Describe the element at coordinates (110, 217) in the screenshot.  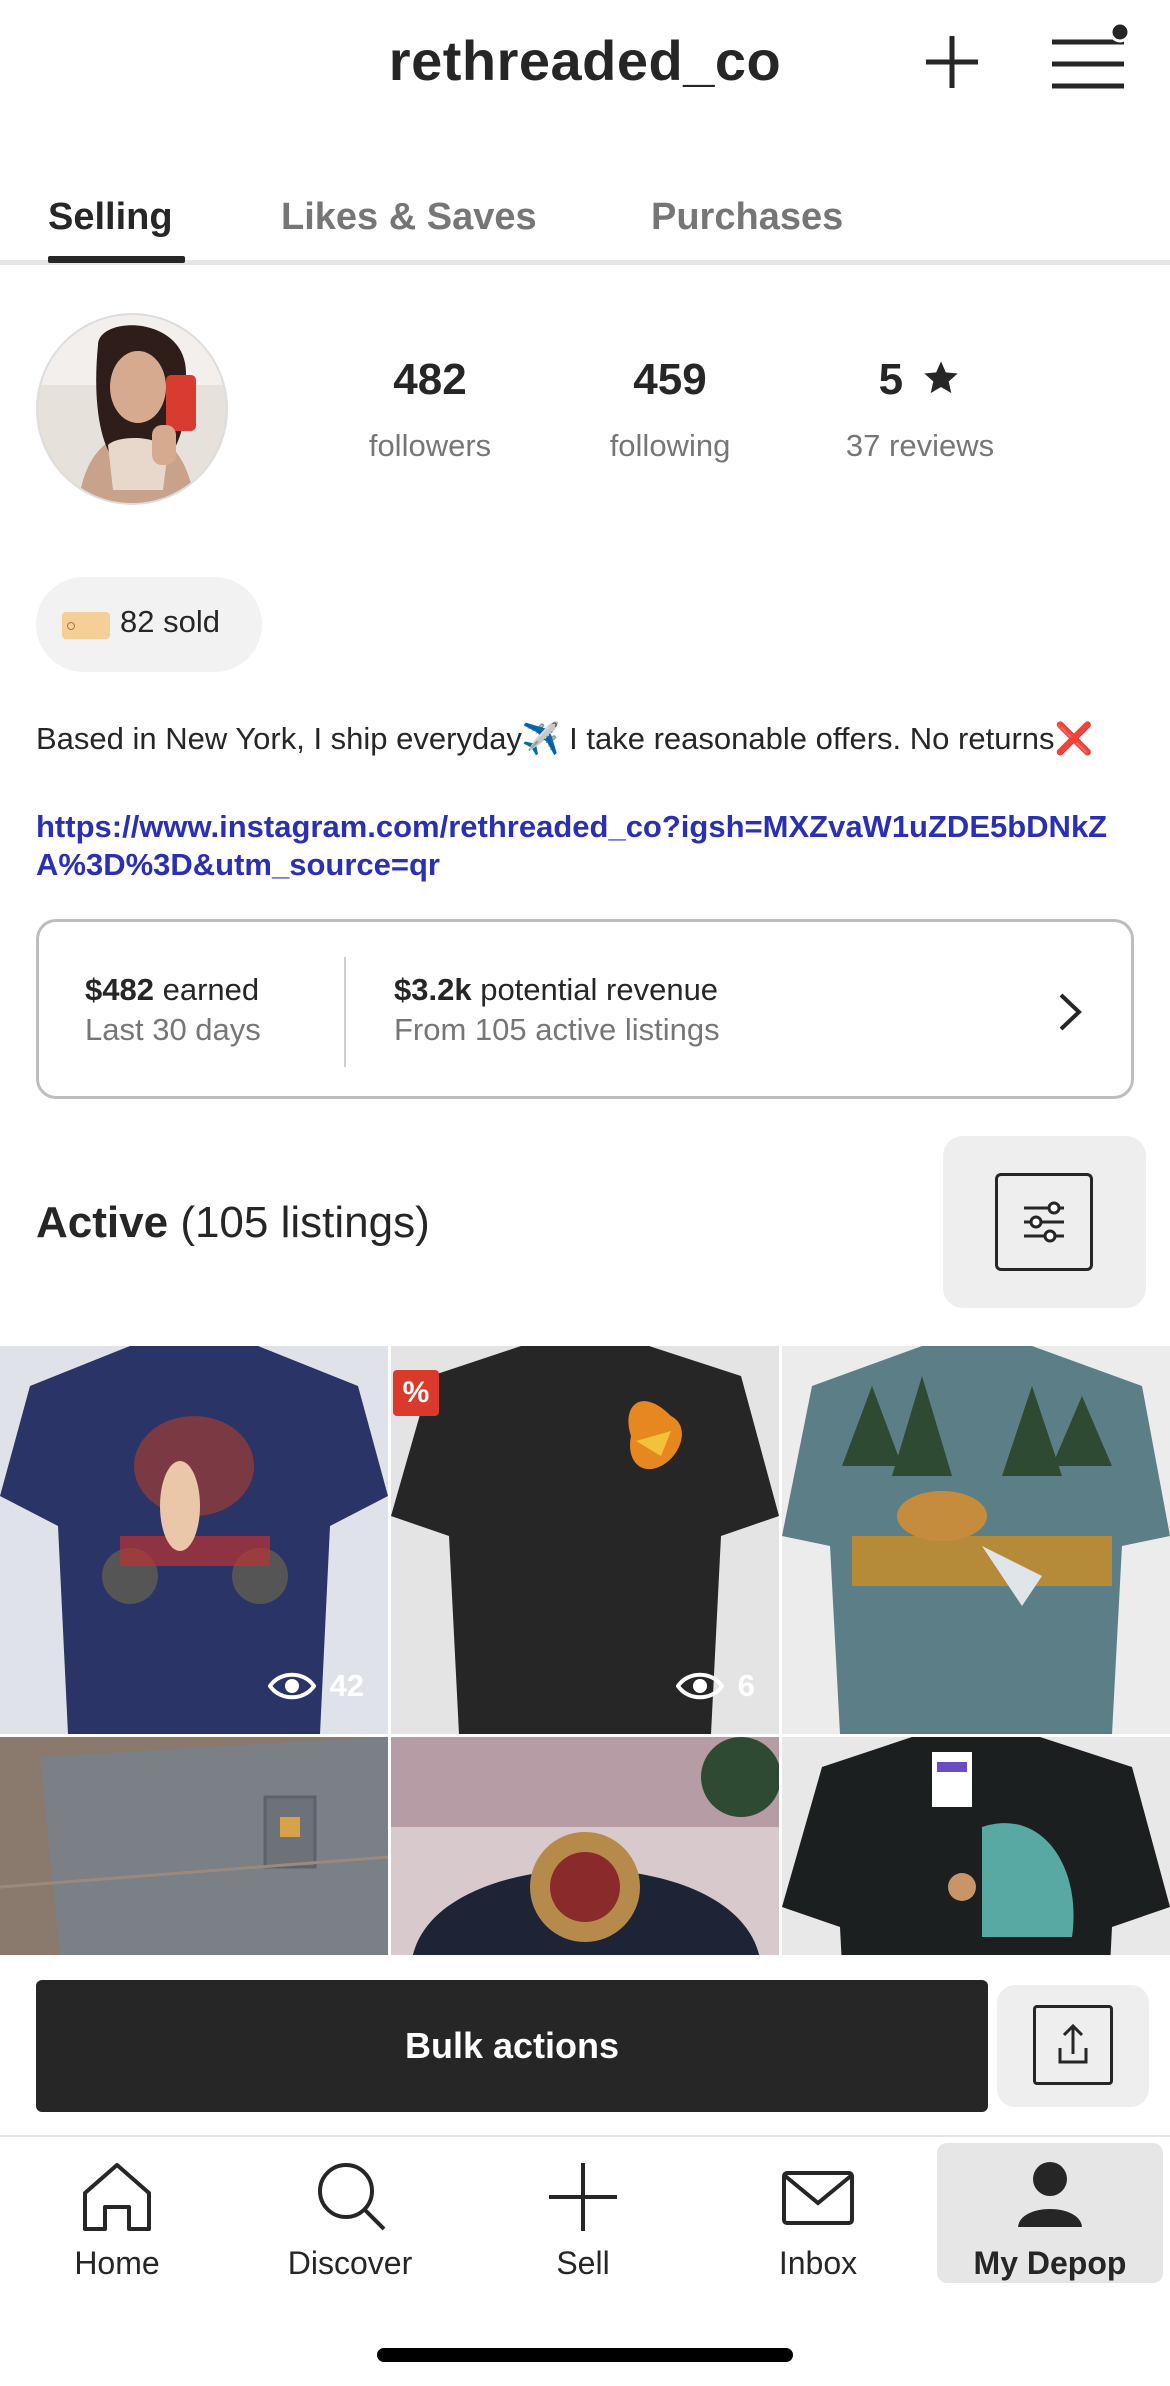
I see `tab-selling: Selling` at that location.